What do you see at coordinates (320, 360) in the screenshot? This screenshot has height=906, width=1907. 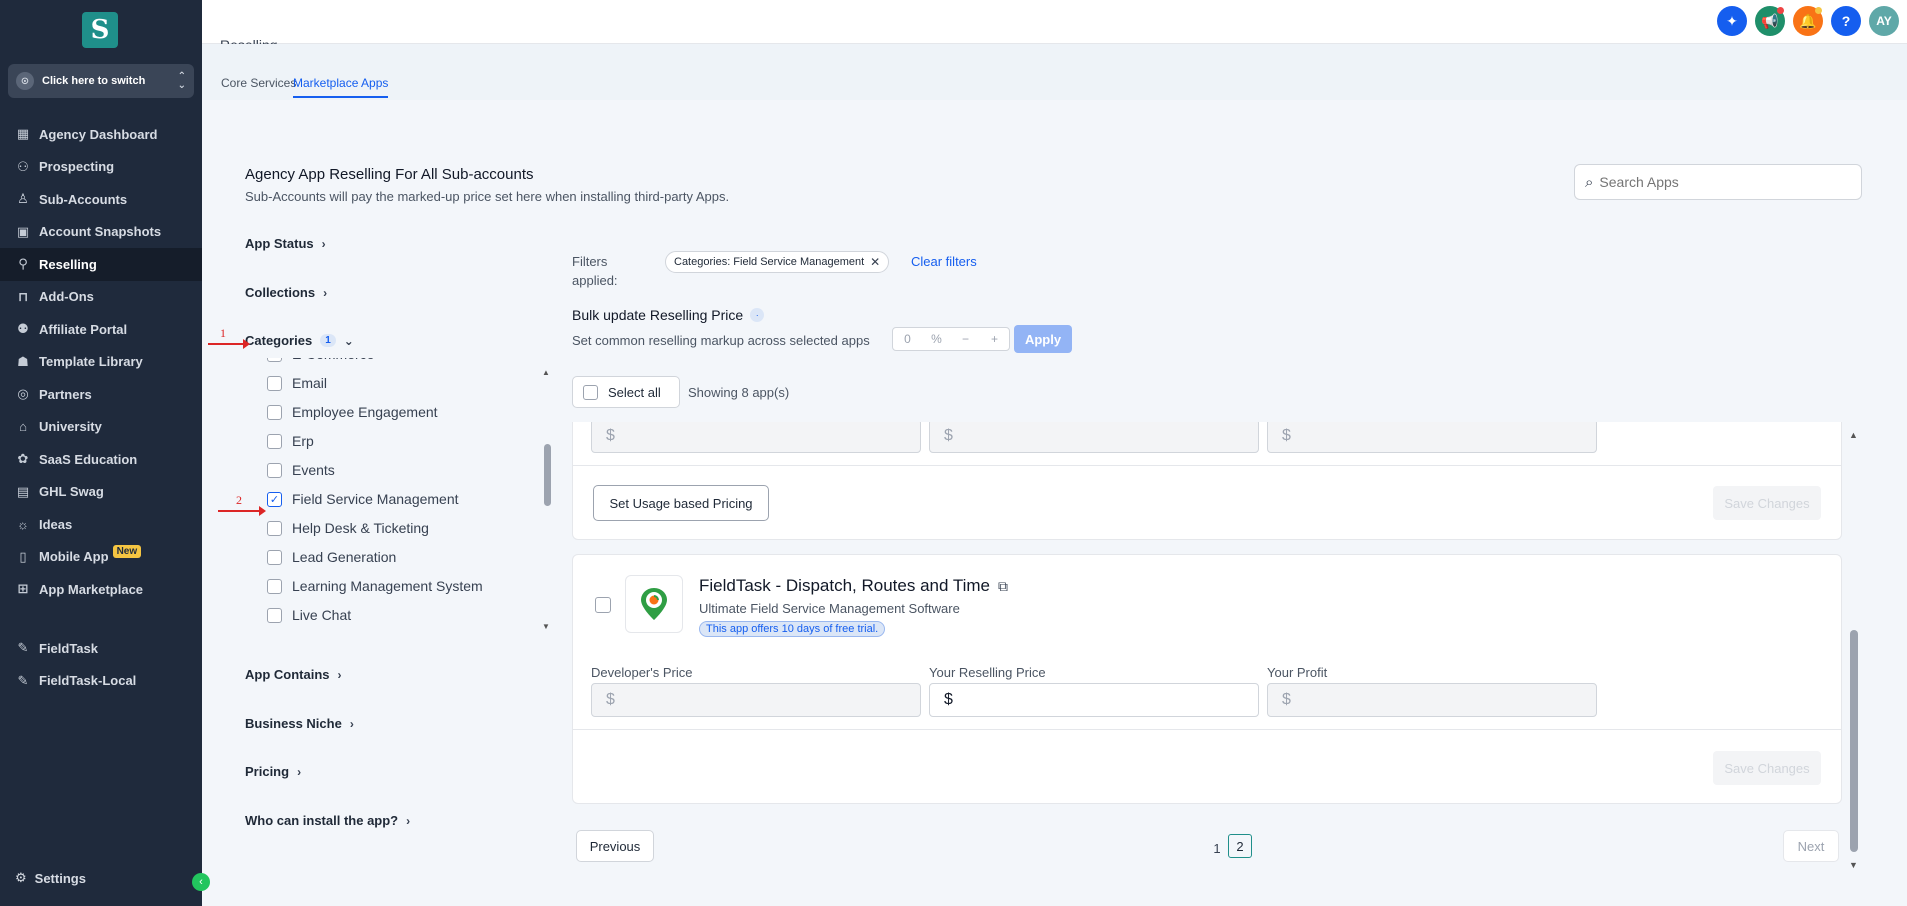 I see `category-option: E-Commerce` at bounding box center [320, 360].